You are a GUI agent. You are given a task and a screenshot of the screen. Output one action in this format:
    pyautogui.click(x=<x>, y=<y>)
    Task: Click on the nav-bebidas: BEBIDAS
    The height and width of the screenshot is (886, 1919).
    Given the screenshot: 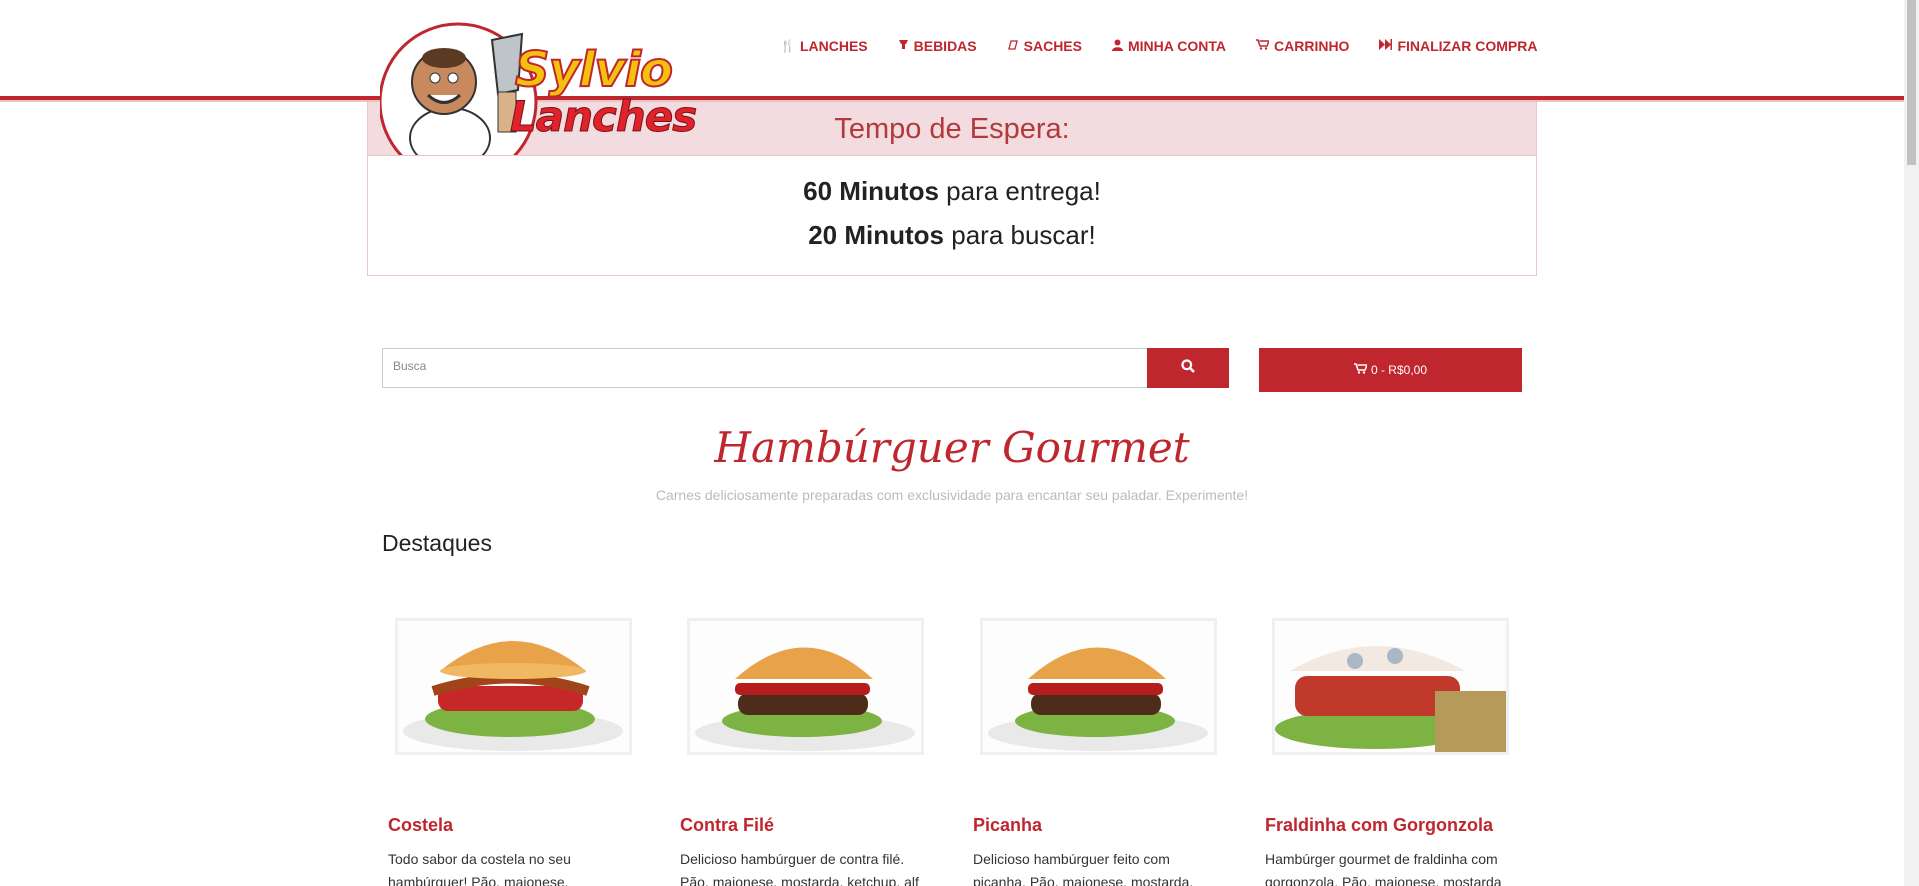 What is the action you would take?
    pyautogui.click(x=937, y=46)
    